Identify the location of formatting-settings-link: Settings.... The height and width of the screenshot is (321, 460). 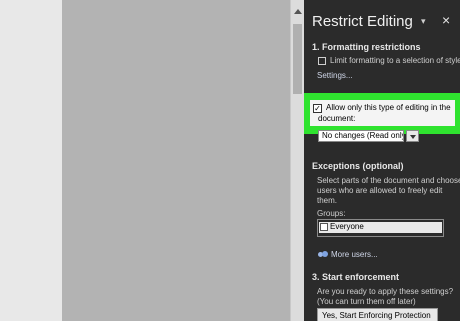
(335, 75).